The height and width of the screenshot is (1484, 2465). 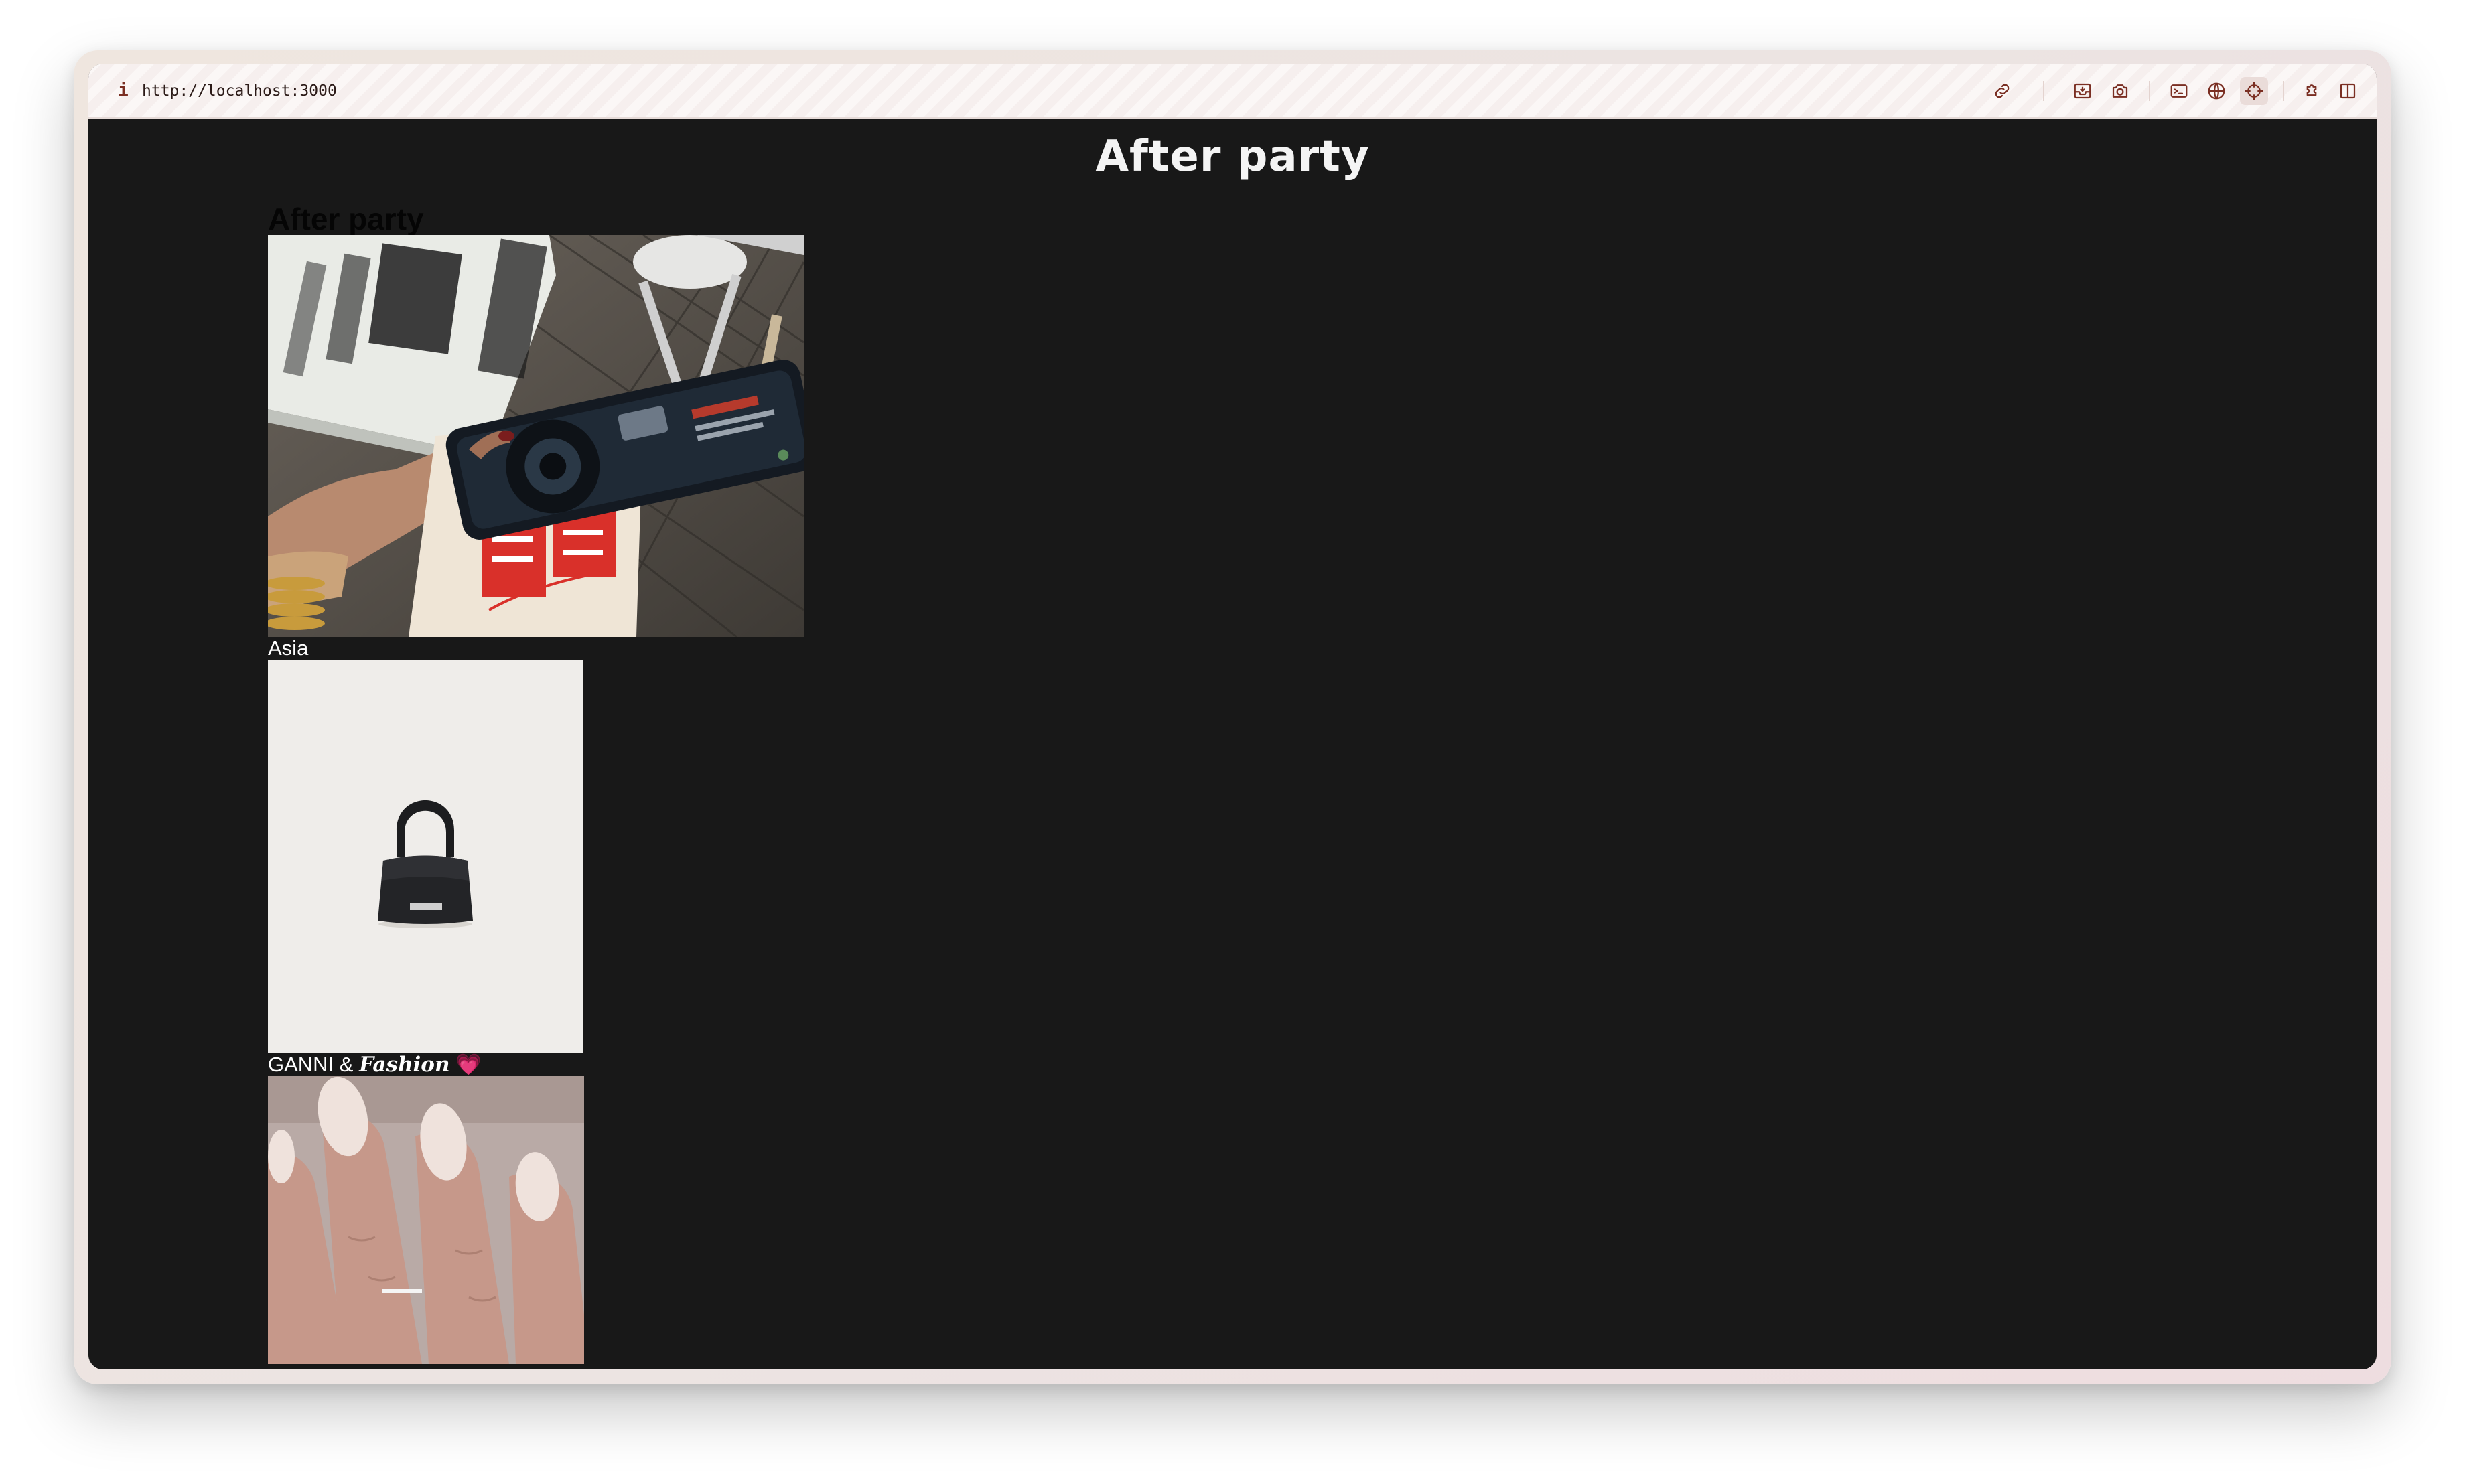 What do you see at coordinates (2348, 91) in the screenshot?
I see `sidebar-icon` at bounding box center [2348, 91].